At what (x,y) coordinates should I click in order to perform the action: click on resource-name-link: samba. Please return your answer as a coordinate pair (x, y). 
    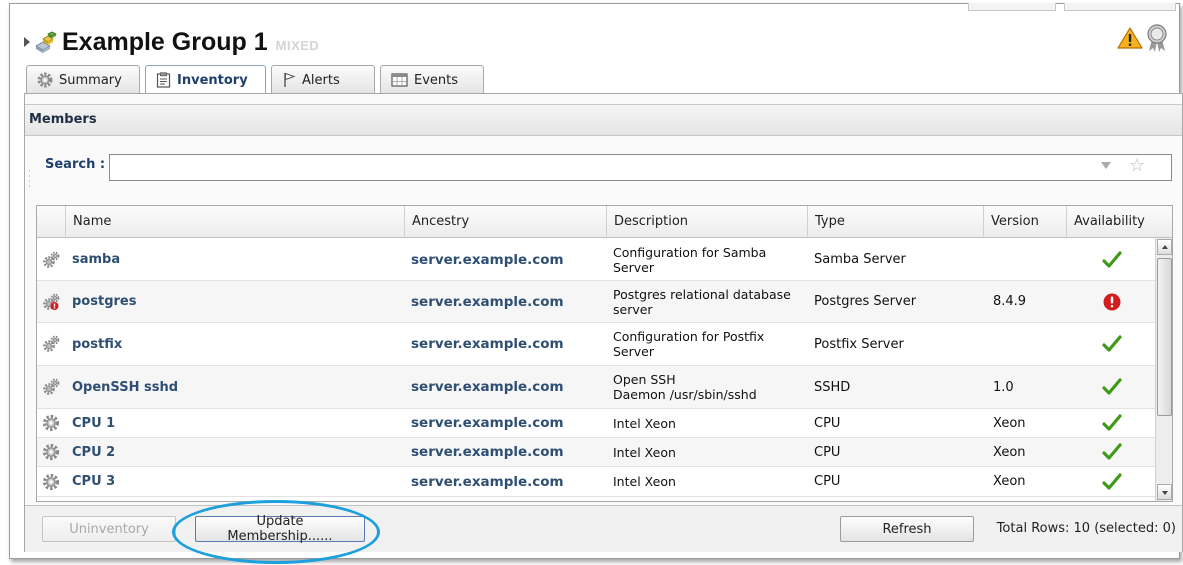
    Looking at the image, I should click on (96, 259).